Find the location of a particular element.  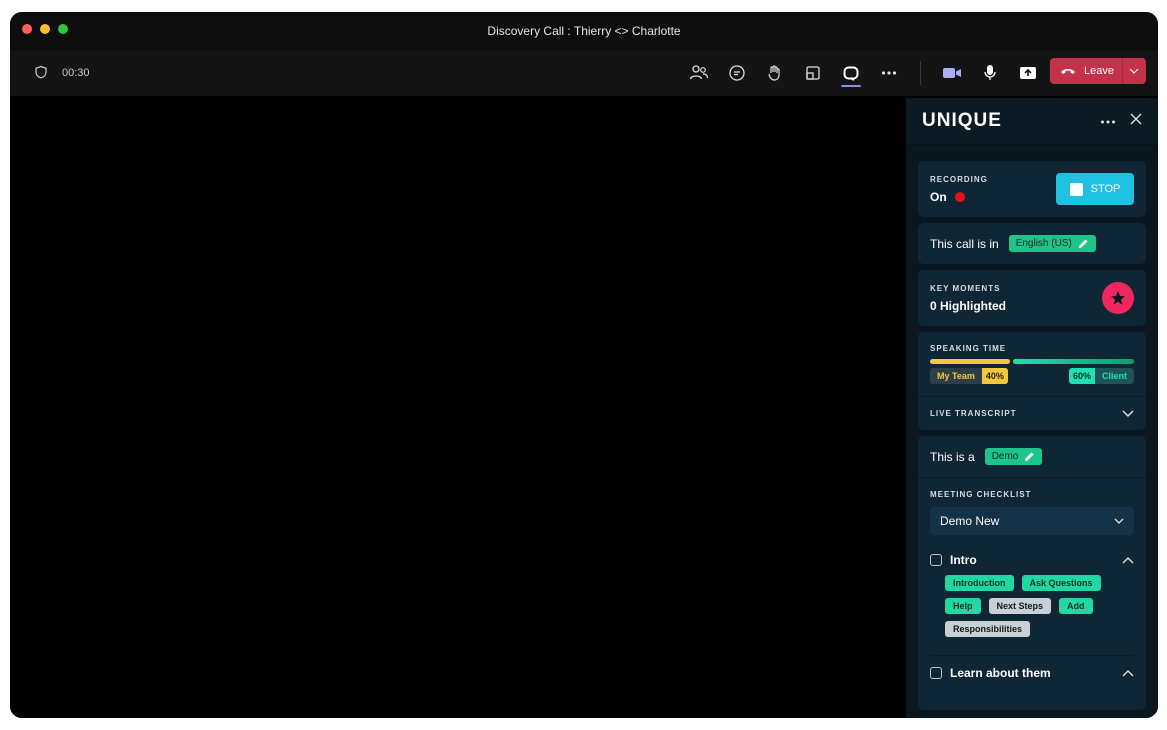

camera-button is located at coordinates (952, 73).